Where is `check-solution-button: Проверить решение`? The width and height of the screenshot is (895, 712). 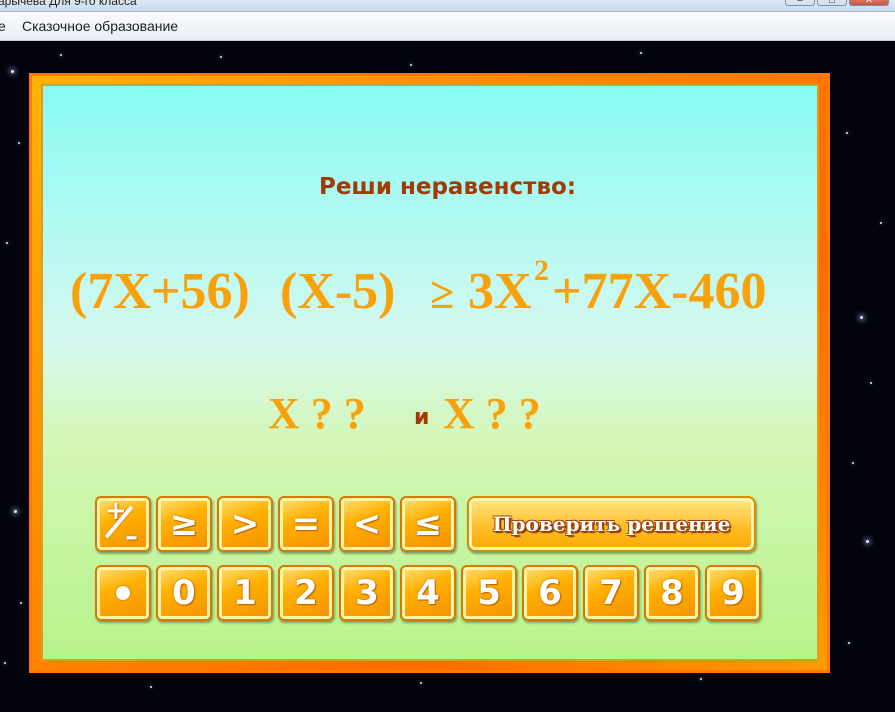
check-solution-button: Проверить решение is located at coordinates (611, 524).